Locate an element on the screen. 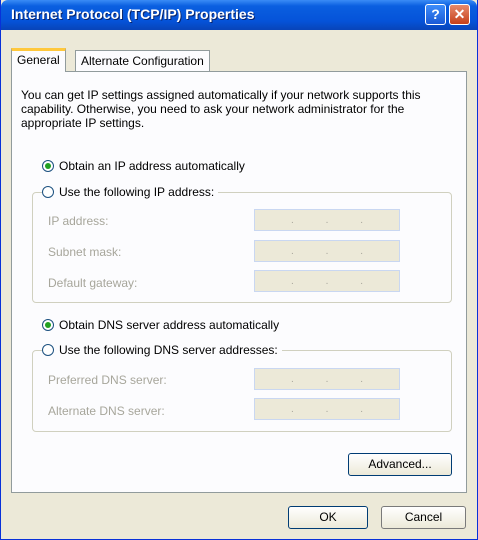  ok-button: OK is located at coordinates (328, 517).